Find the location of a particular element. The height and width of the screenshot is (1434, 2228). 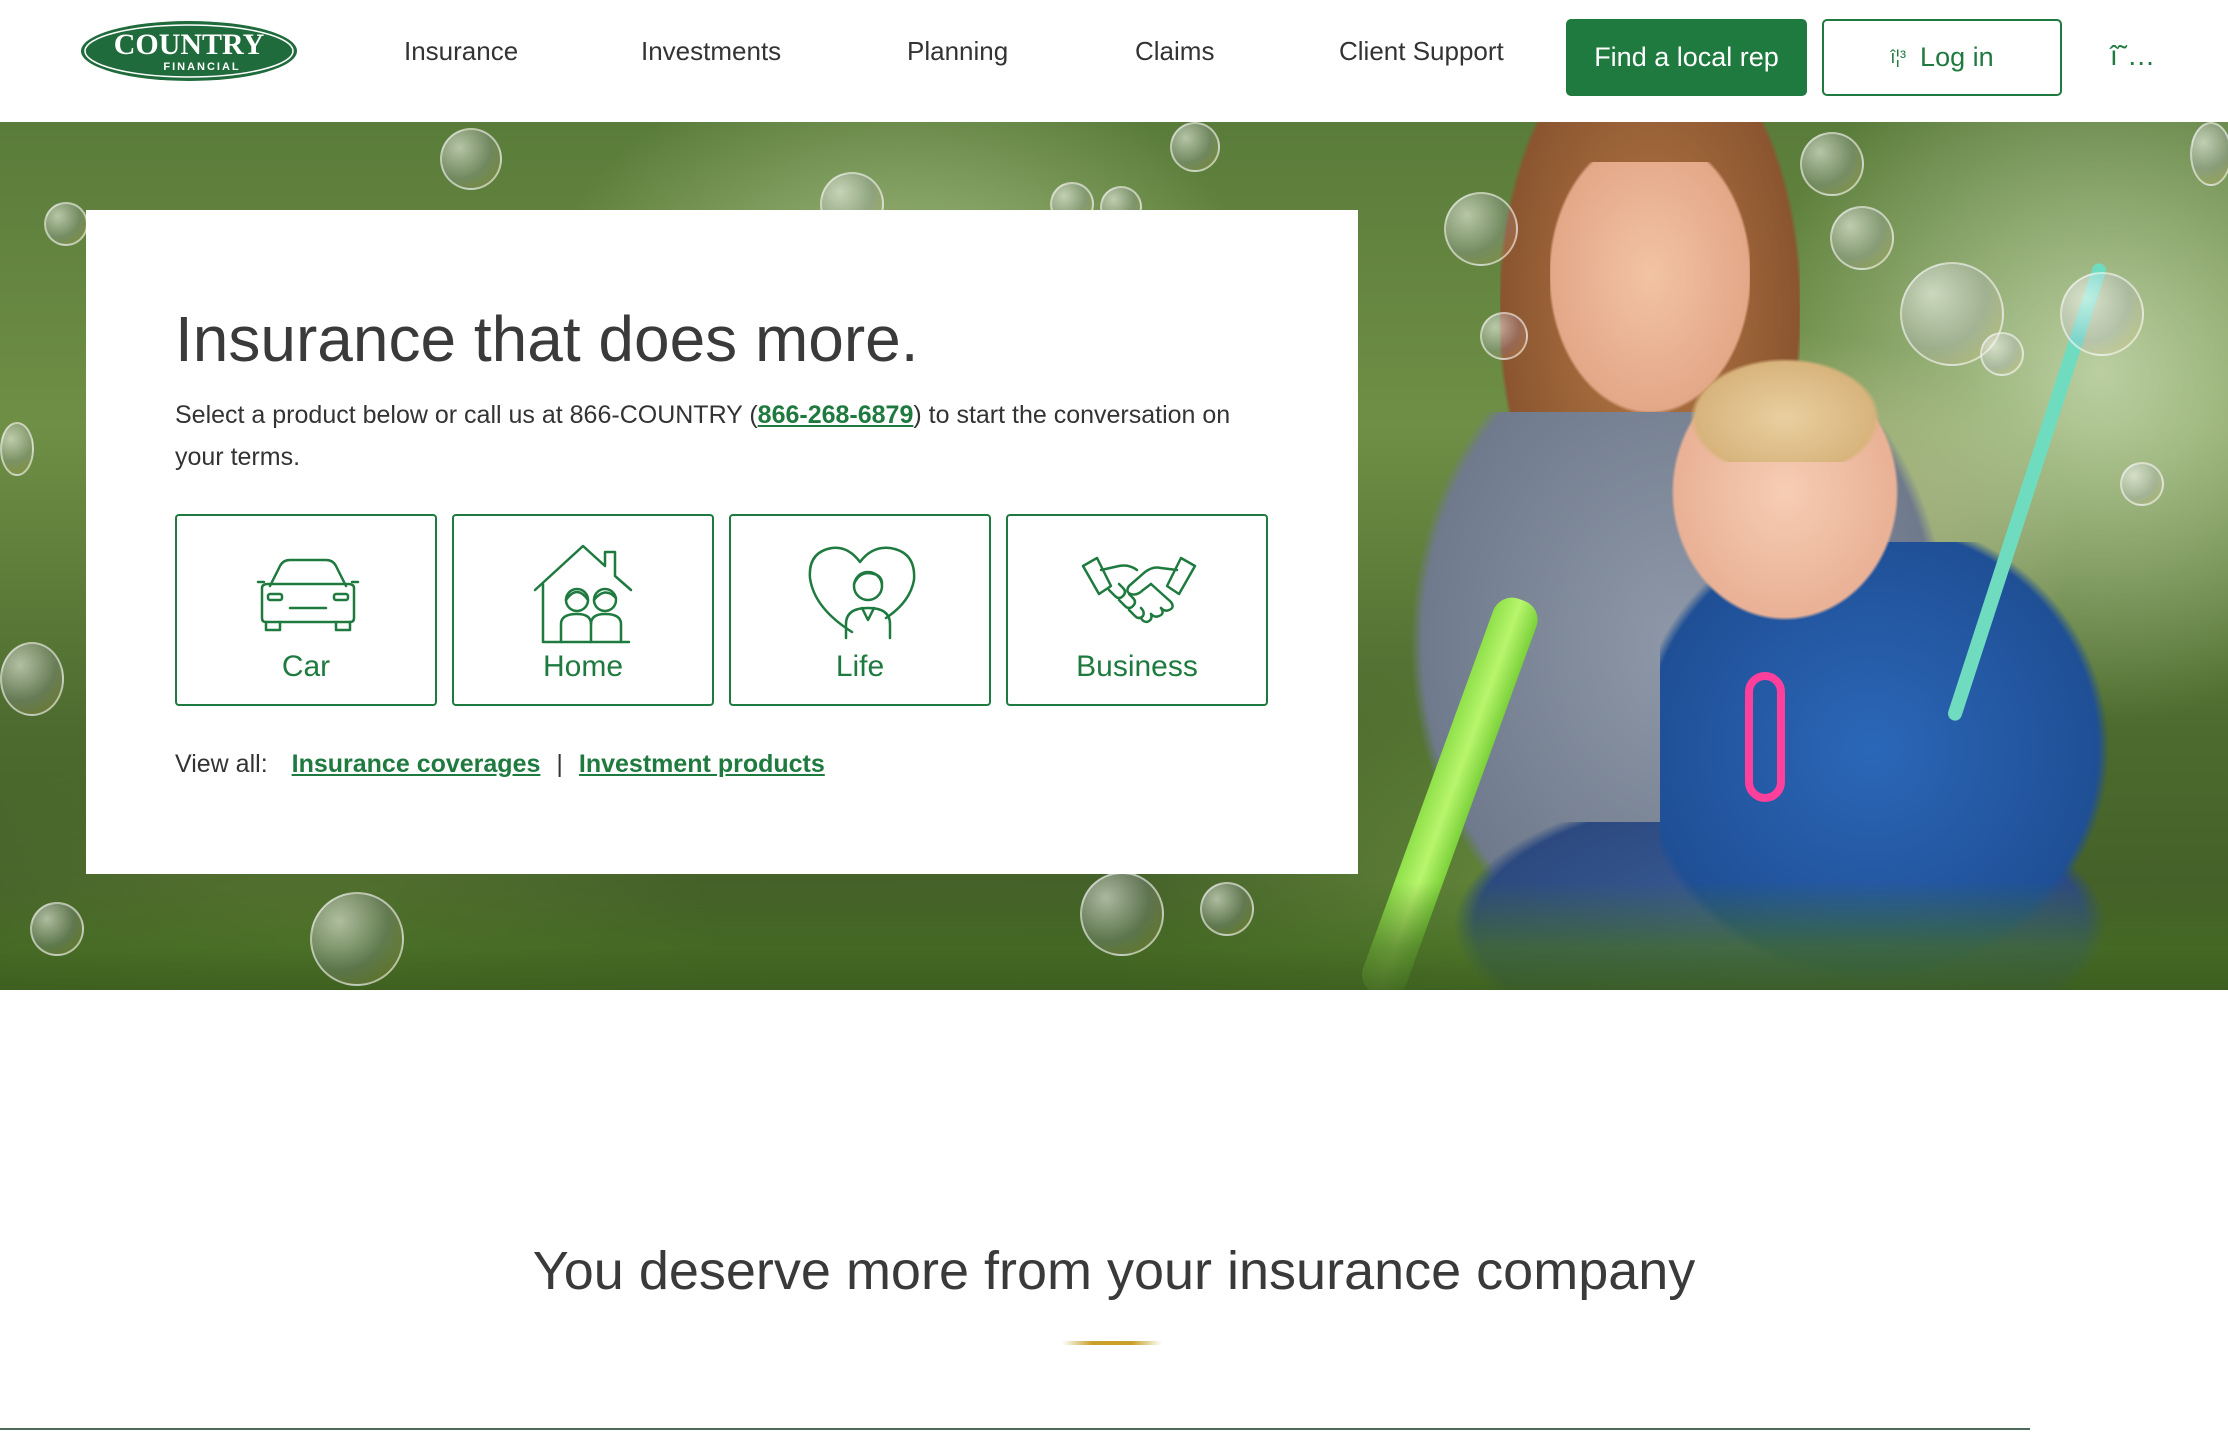

investment-products-link: Investment products is located at coordinates (702, 764).